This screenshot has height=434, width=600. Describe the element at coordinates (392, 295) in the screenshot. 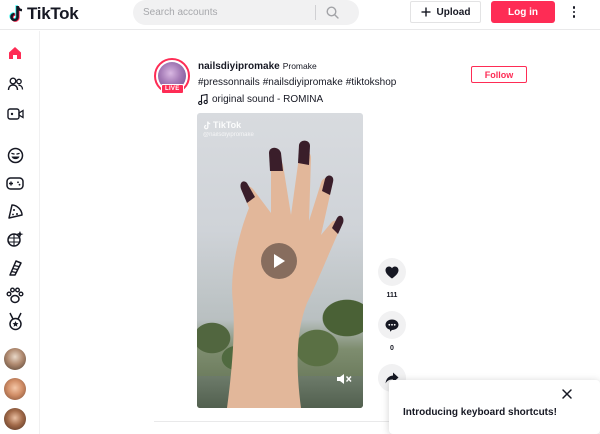

I see `like-count: 111` at that location.